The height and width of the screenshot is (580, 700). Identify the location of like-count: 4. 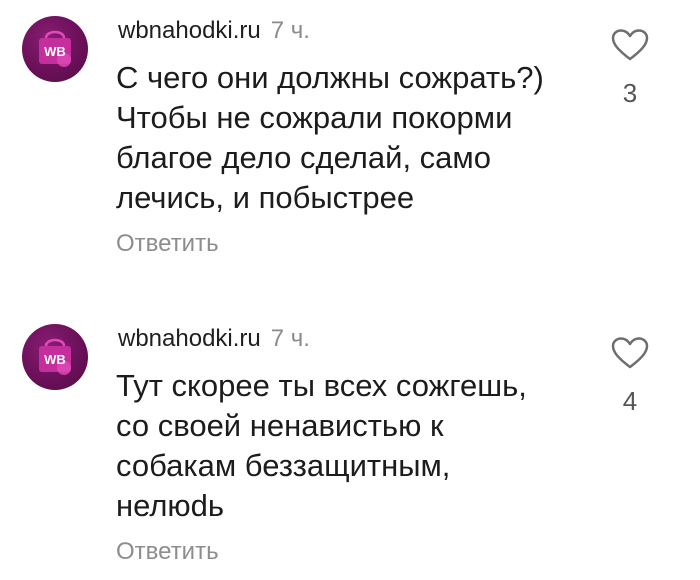
(630, 401).